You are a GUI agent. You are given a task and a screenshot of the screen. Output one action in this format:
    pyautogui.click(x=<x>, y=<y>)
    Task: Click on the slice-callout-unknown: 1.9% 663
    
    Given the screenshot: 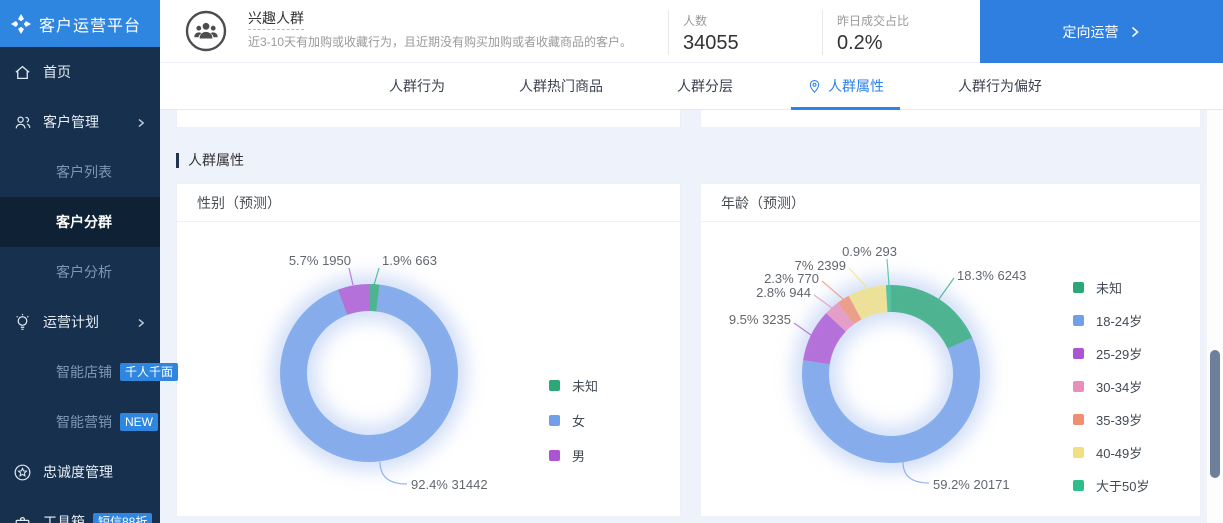 What is the action you would take?
    pyautogui.click(x=409, y=260)
    